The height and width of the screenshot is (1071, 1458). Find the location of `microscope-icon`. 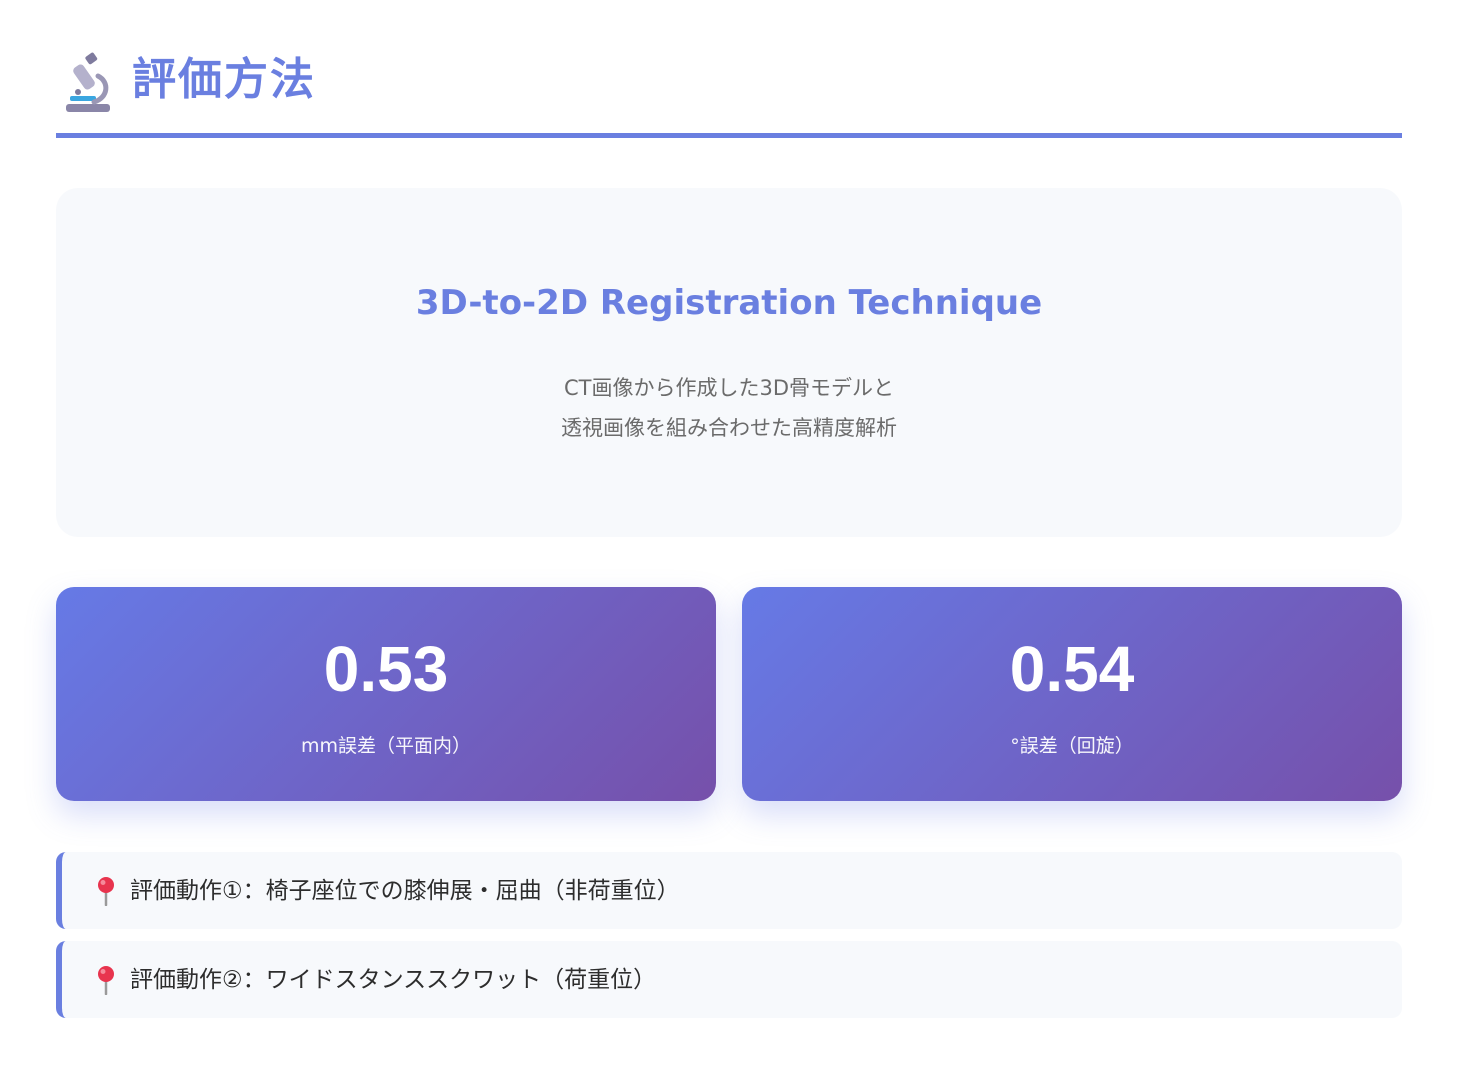

microscope-icon is located at coordinates (88, 82).